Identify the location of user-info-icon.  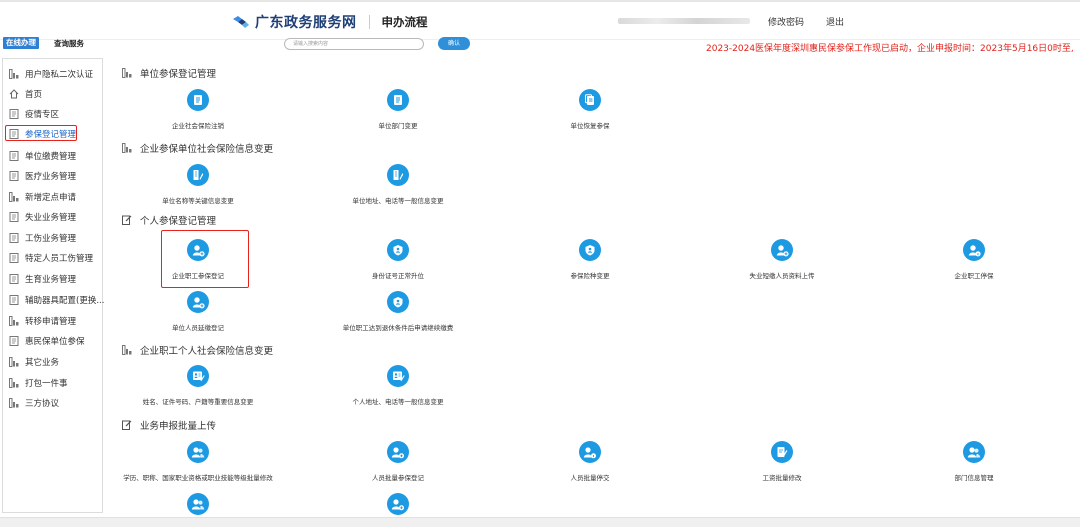
(974, 250).